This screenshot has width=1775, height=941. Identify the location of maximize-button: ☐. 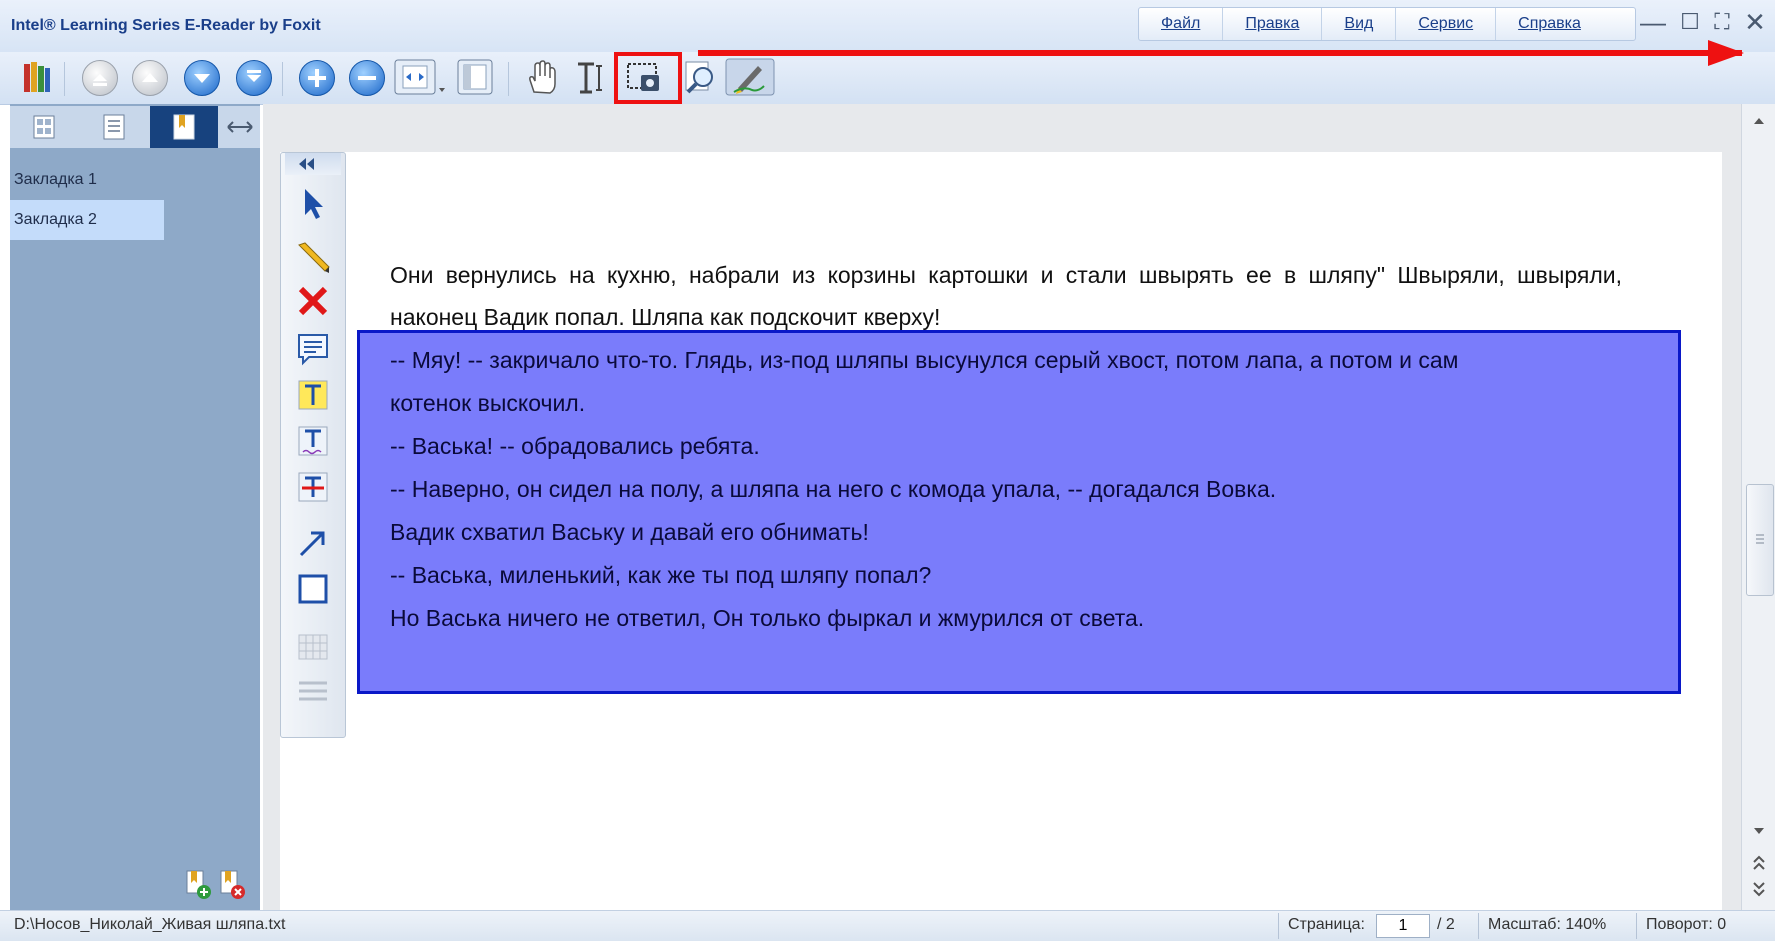
(1690, 22).